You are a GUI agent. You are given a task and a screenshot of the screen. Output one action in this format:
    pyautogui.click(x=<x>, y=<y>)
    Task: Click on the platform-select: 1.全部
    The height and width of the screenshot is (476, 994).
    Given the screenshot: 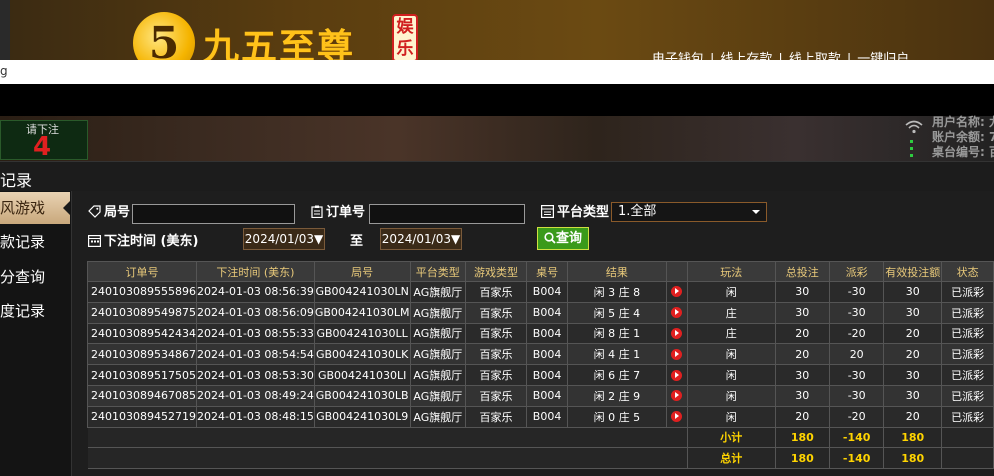 What is the action you would take?
    pyautogui.click(x=689, y=212)
    